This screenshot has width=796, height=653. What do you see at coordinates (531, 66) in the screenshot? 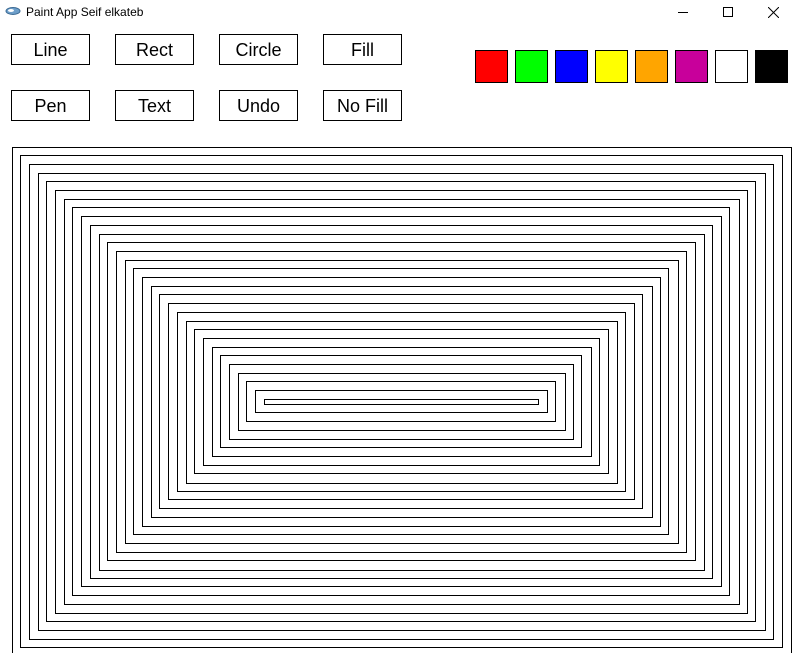
I see `color-swatch-green` at bounding box center [531, 66].